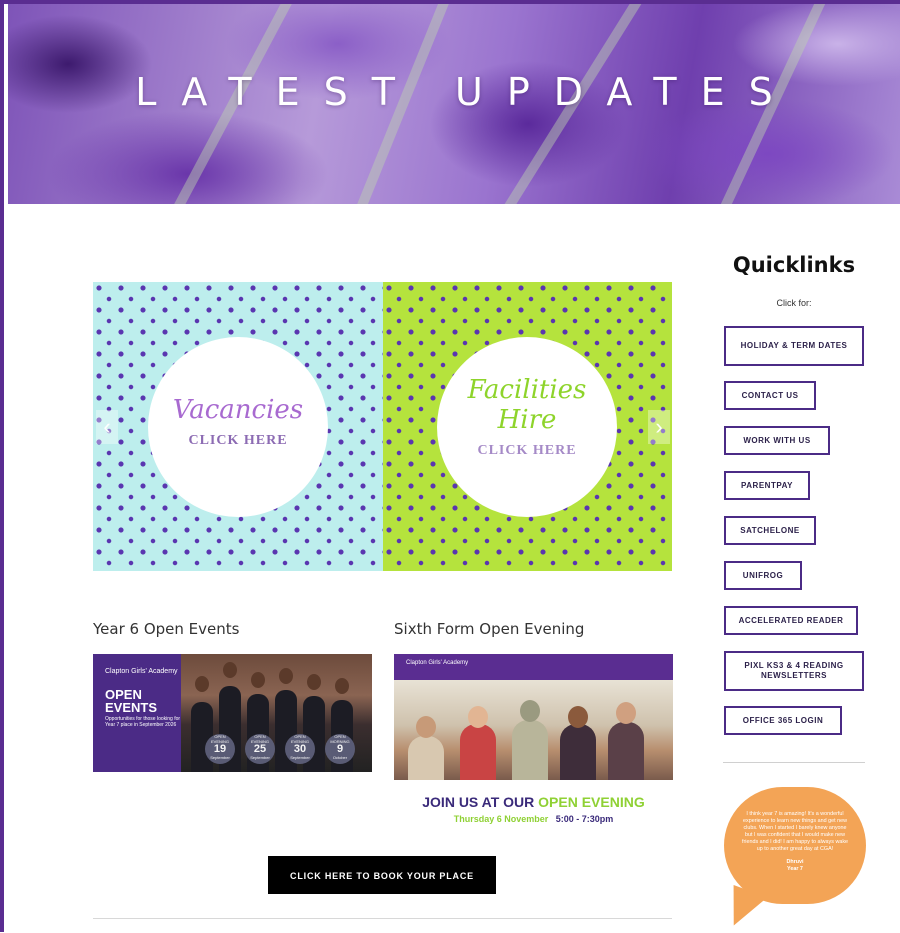 Image resolution: width=900 pixels, height=933 pixels. Describe the element at coordinates (783, 720) in the screenshot. I see `quicklink-office-365-login: OFFICE 365 LOGIN` at that location.